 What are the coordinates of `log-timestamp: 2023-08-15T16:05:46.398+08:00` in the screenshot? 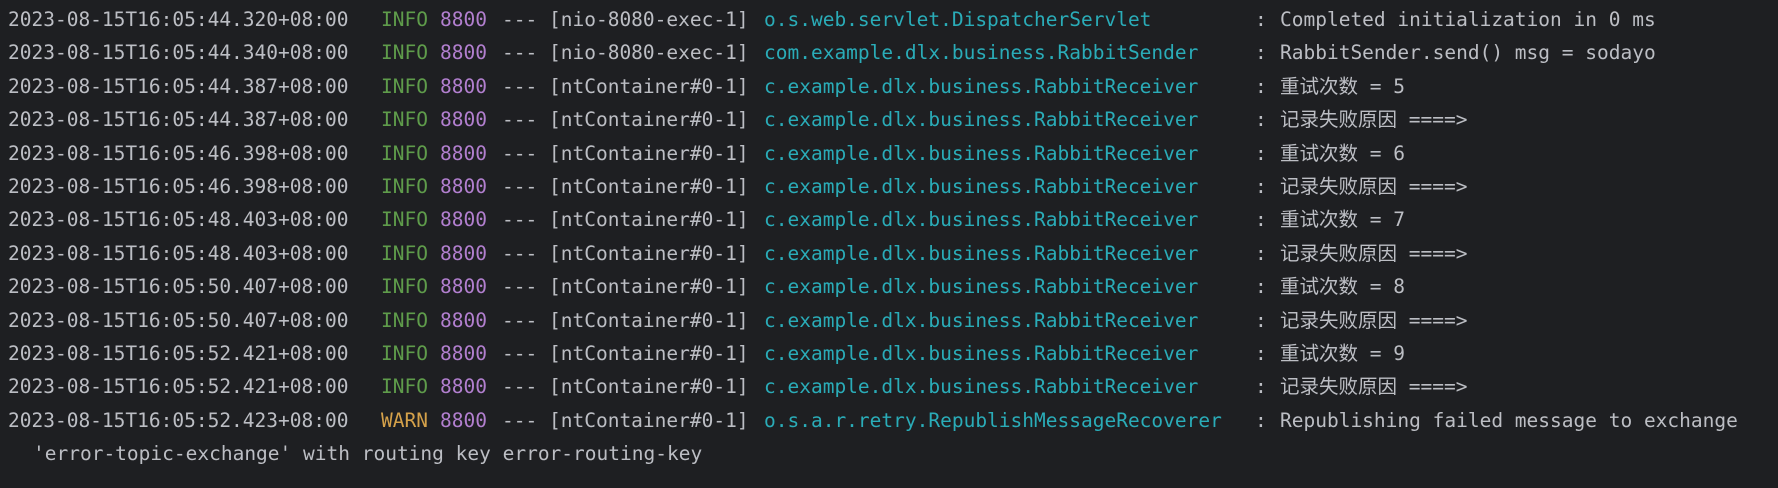 It's located at (178, 153).